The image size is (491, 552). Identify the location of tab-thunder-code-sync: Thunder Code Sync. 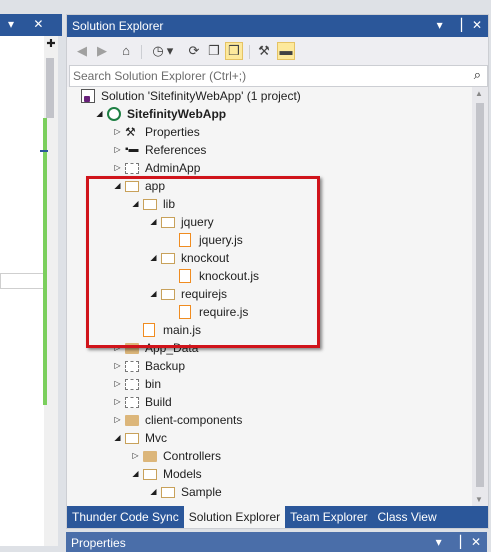
(125, 517).